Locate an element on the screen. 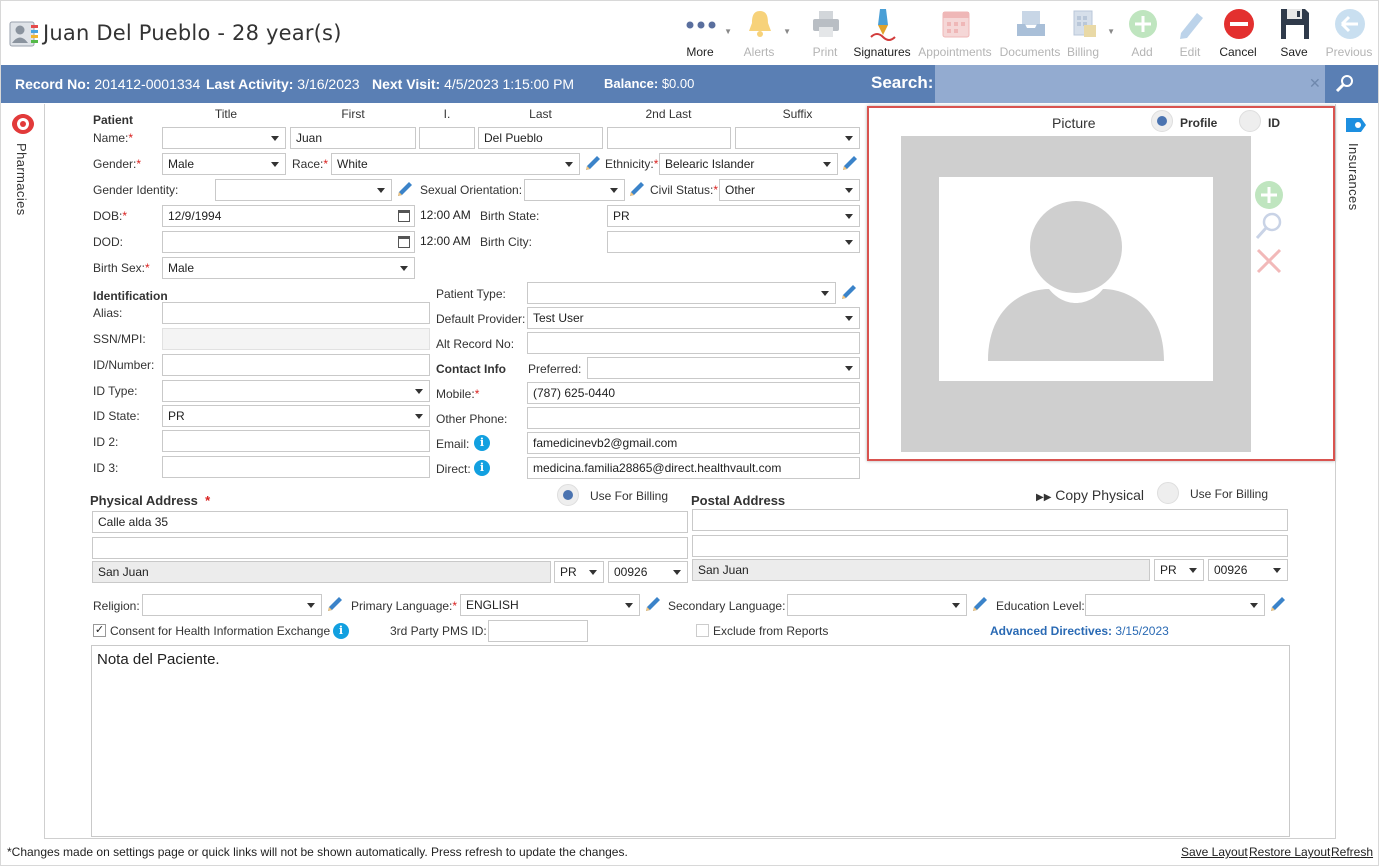 The height and width of the screenshot is (866, 1379). initial-input is located at coordinates (447, 138).